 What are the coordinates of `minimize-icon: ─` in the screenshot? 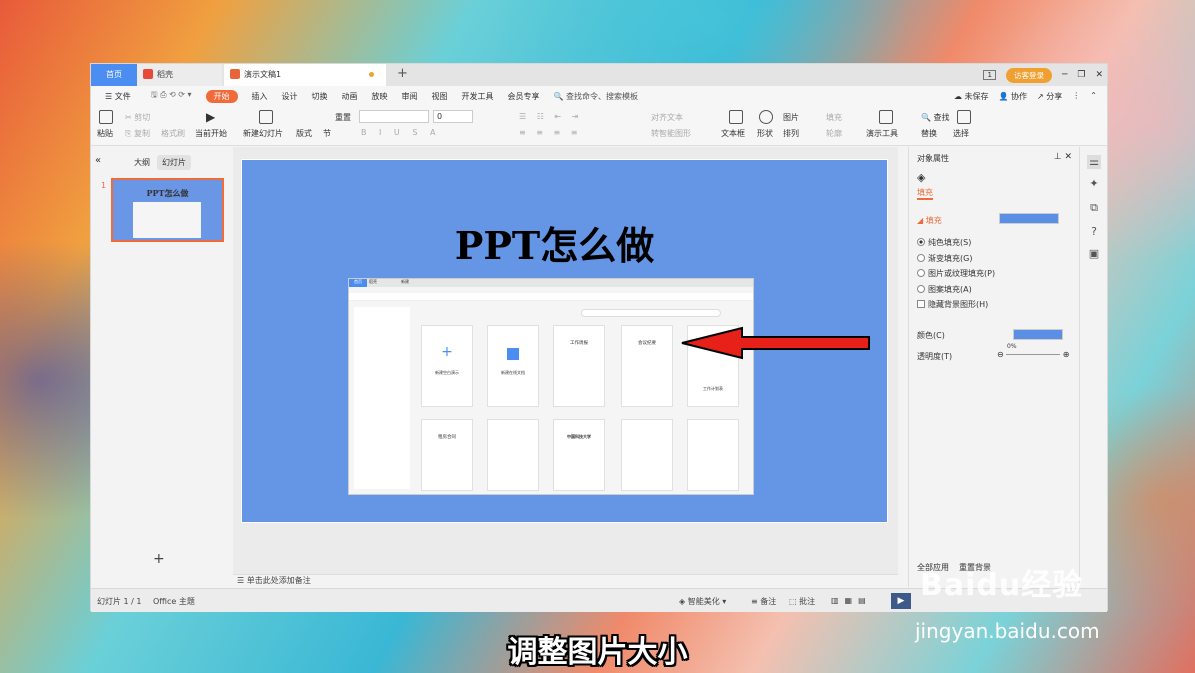 It's located at (1064, 75).